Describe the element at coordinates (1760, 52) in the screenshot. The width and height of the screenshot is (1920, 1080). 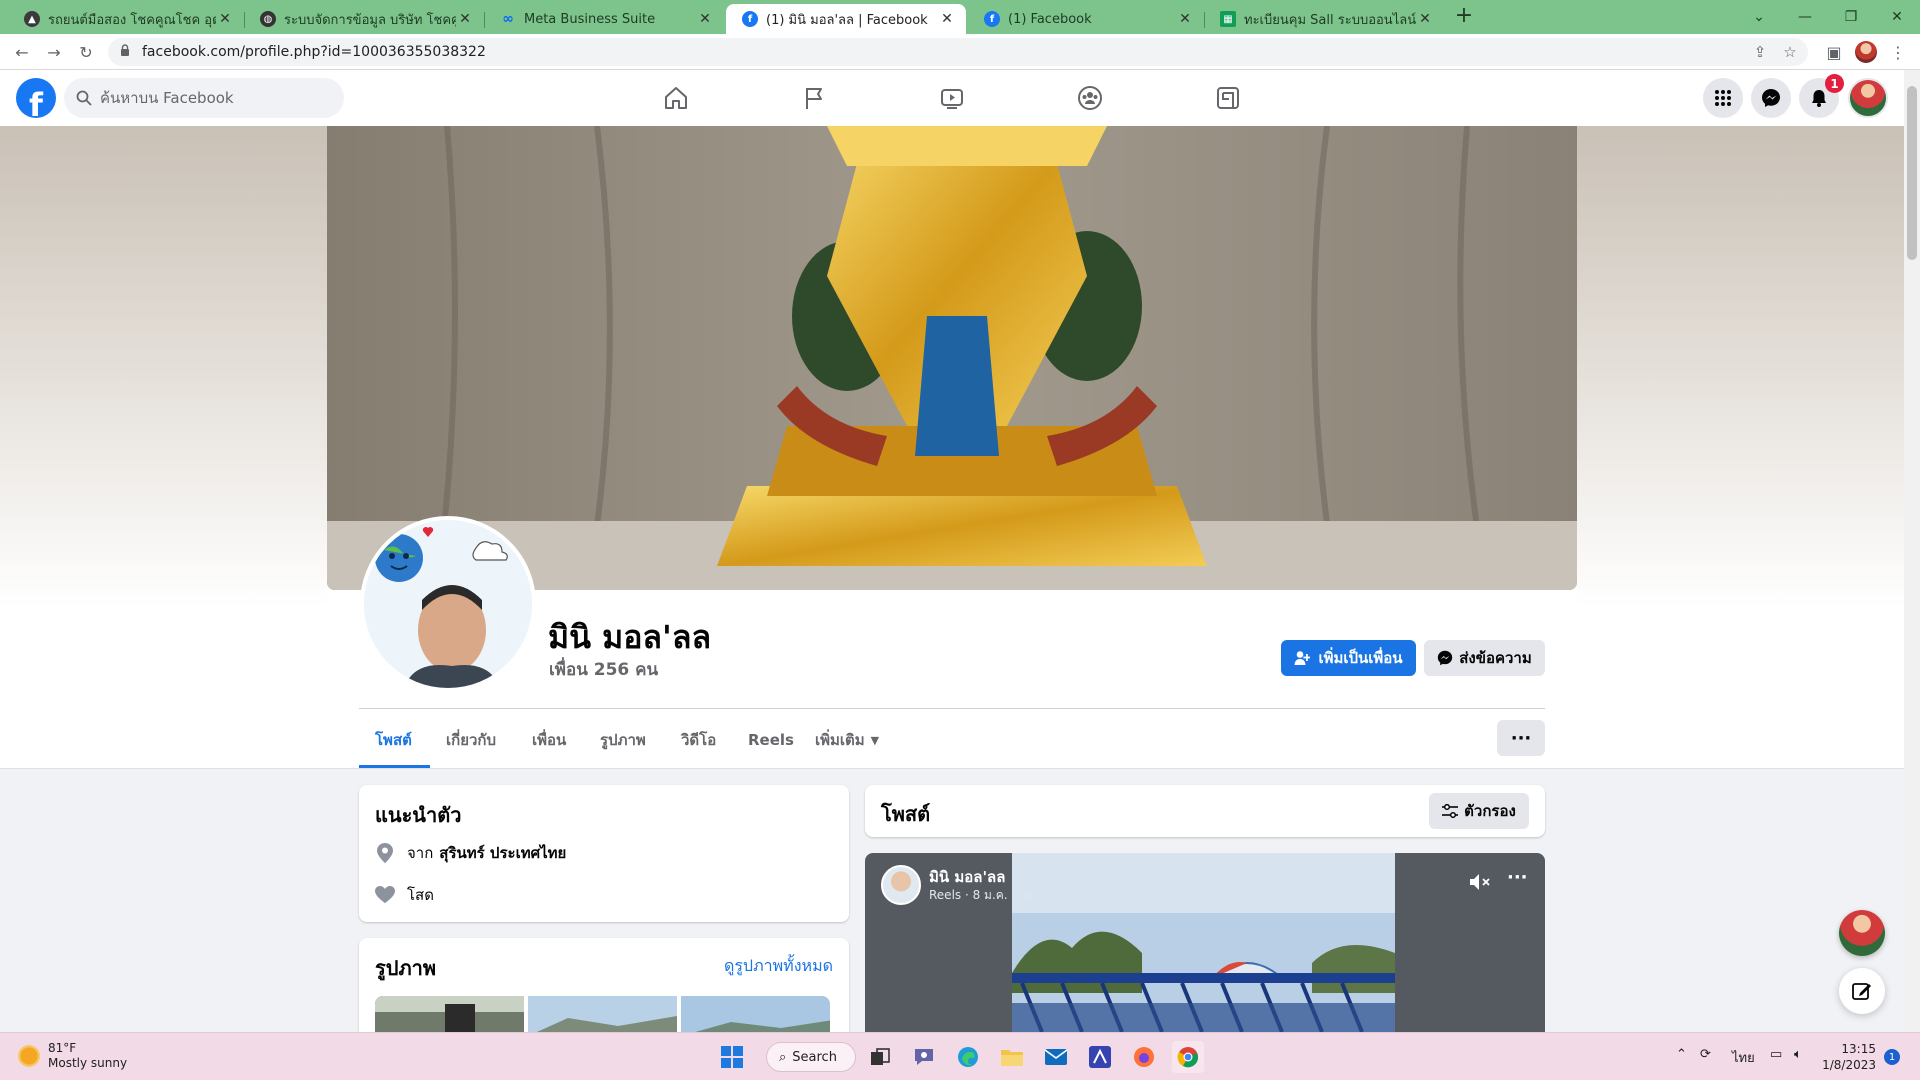
I see `share-icon: ⇪` at that location.